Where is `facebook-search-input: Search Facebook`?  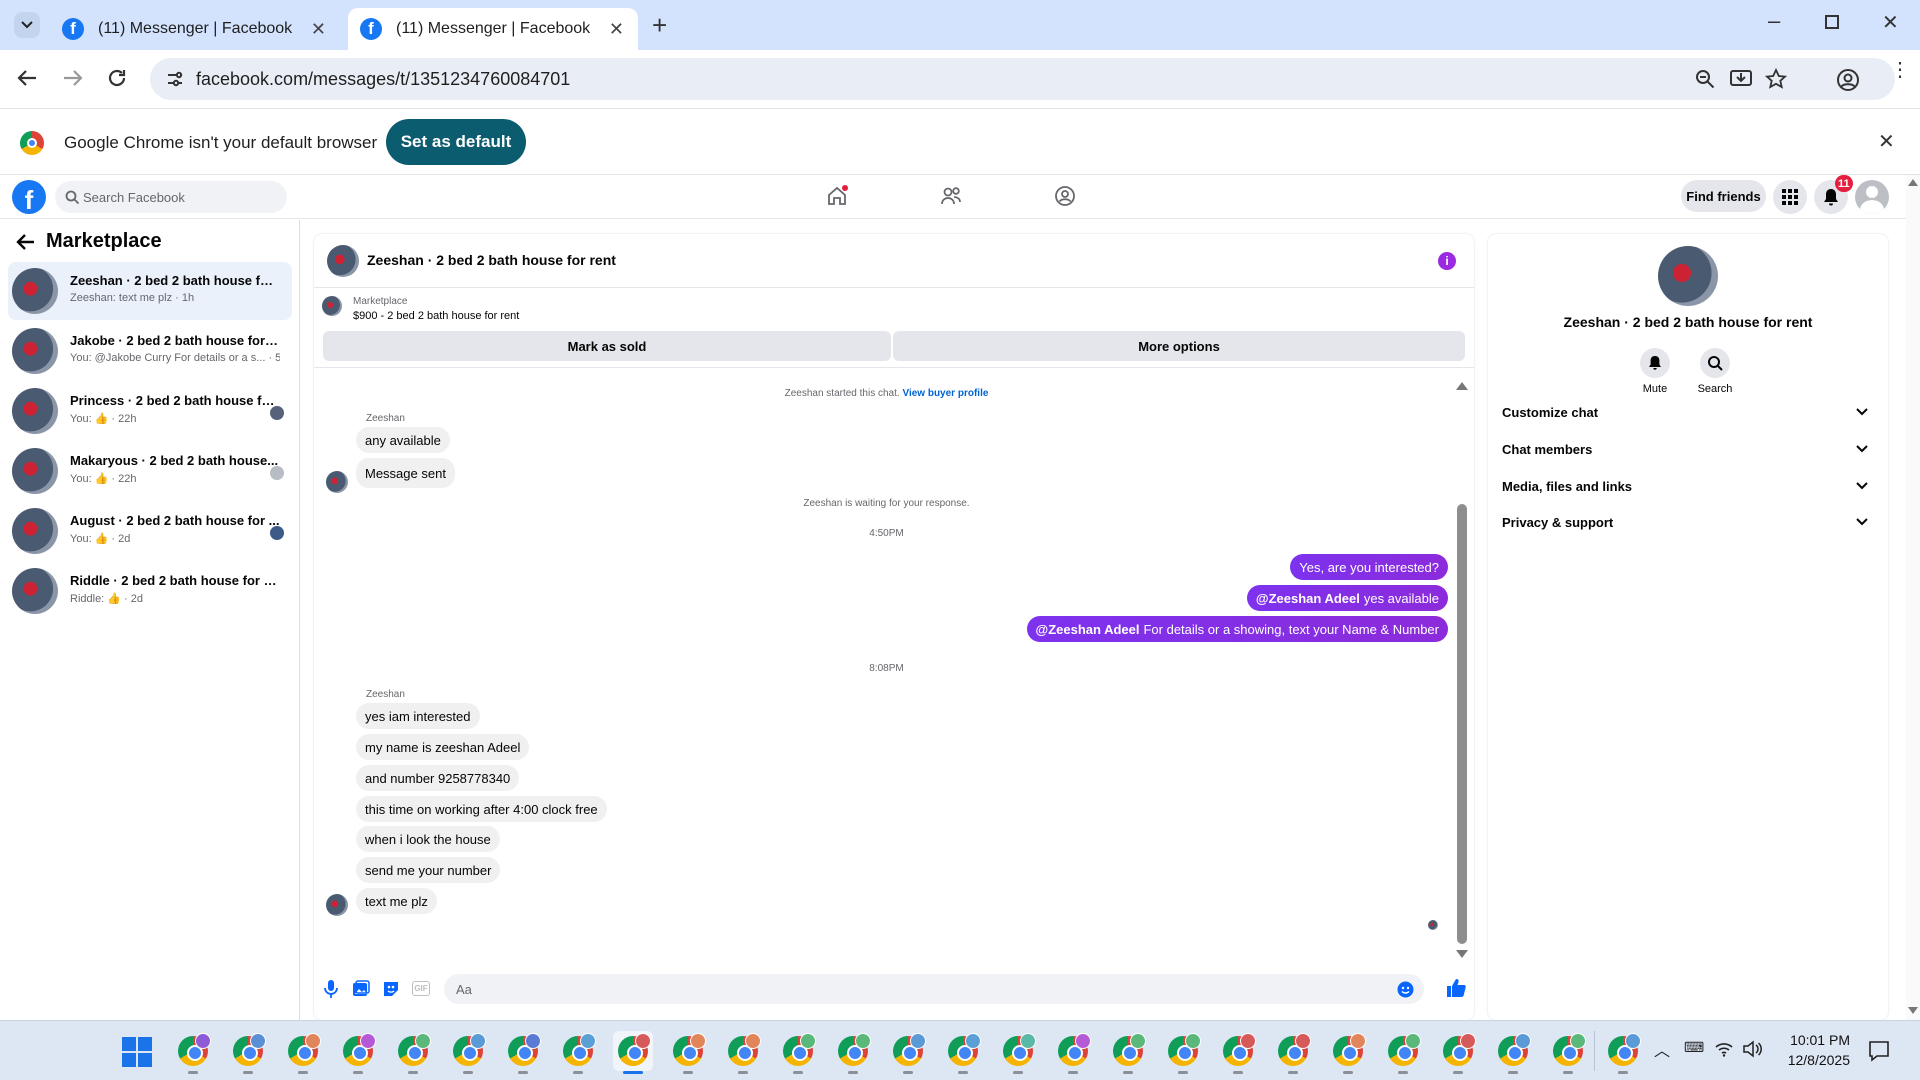 facebook-search-input: Search Facebook is located at coordinates (171, 197).